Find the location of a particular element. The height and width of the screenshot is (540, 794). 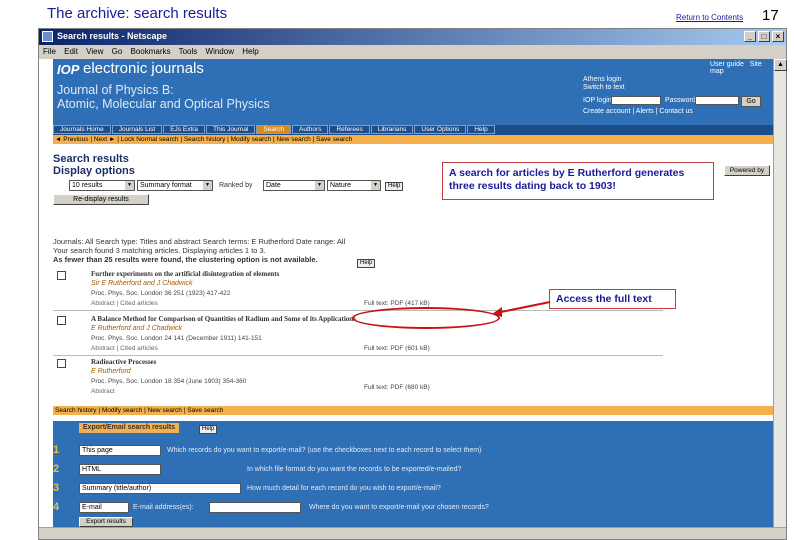

article-links-2: Abstract | Cited articles is located at coordinates (124, 348).